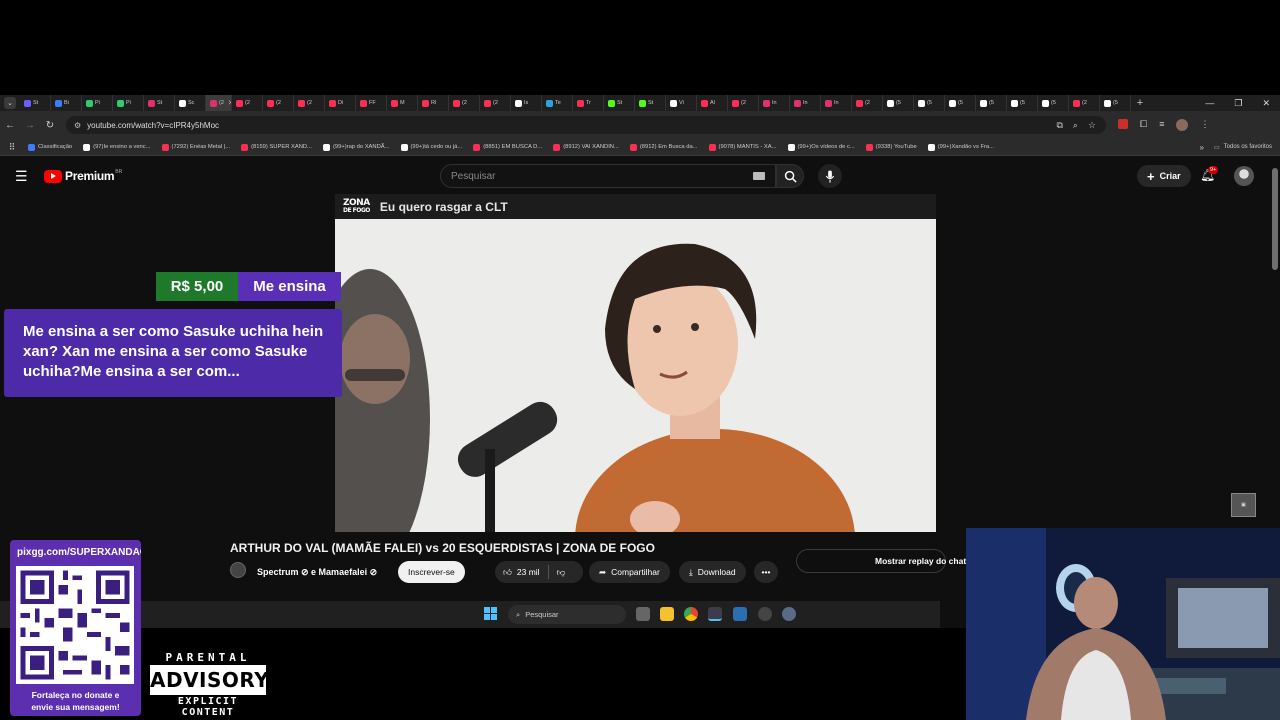  What do you see at coordinates (340, 103) in the screenshot?
I see `browser-tab: Di` at bounding box center [340, 103].